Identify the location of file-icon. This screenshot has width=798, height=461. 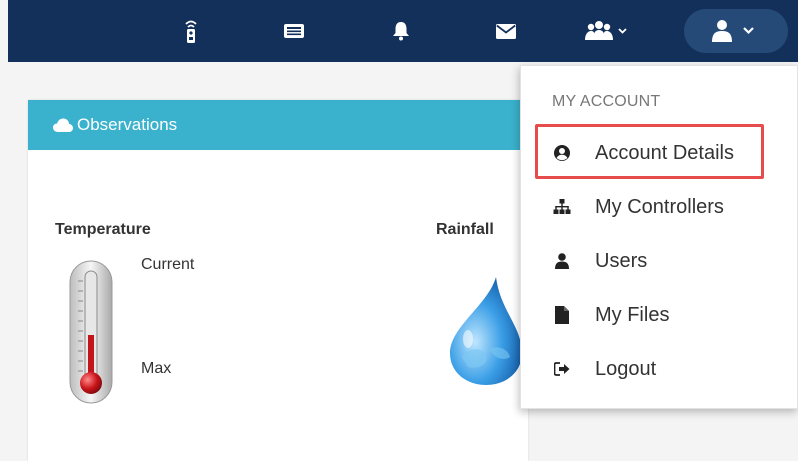
(562, 315).